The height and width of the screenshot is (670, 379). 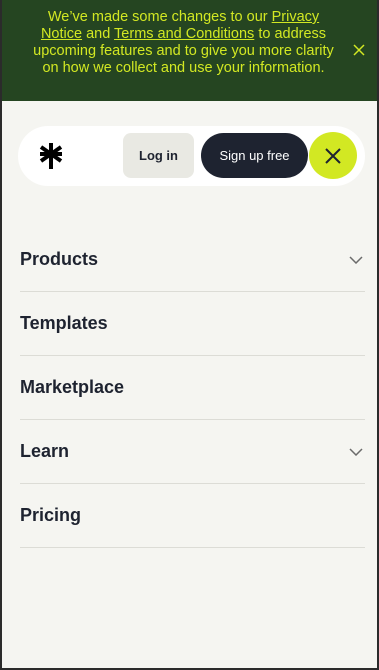 I want to click on banner-text-2: and, so click(x=98, y=34).